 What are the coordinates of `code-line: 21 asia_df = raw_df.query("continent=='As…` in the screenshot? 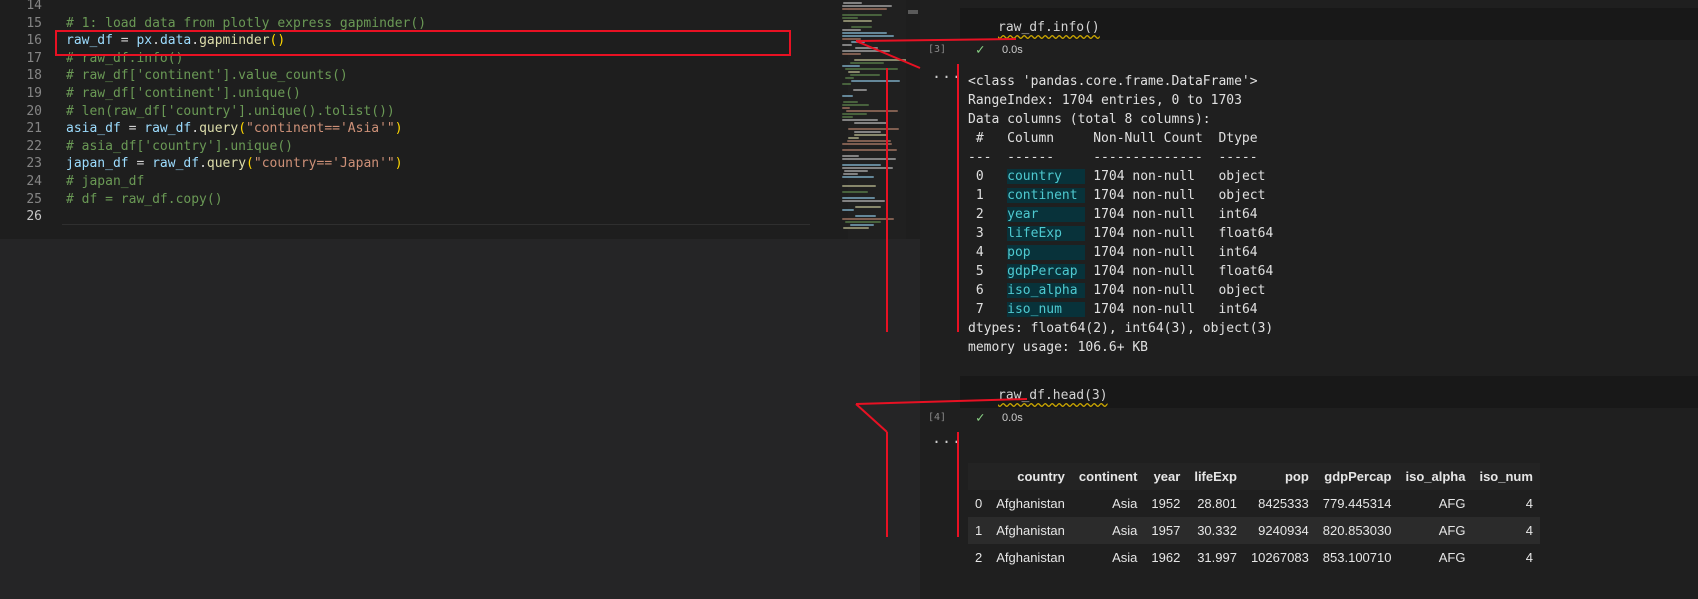 It's located at (400, 128).